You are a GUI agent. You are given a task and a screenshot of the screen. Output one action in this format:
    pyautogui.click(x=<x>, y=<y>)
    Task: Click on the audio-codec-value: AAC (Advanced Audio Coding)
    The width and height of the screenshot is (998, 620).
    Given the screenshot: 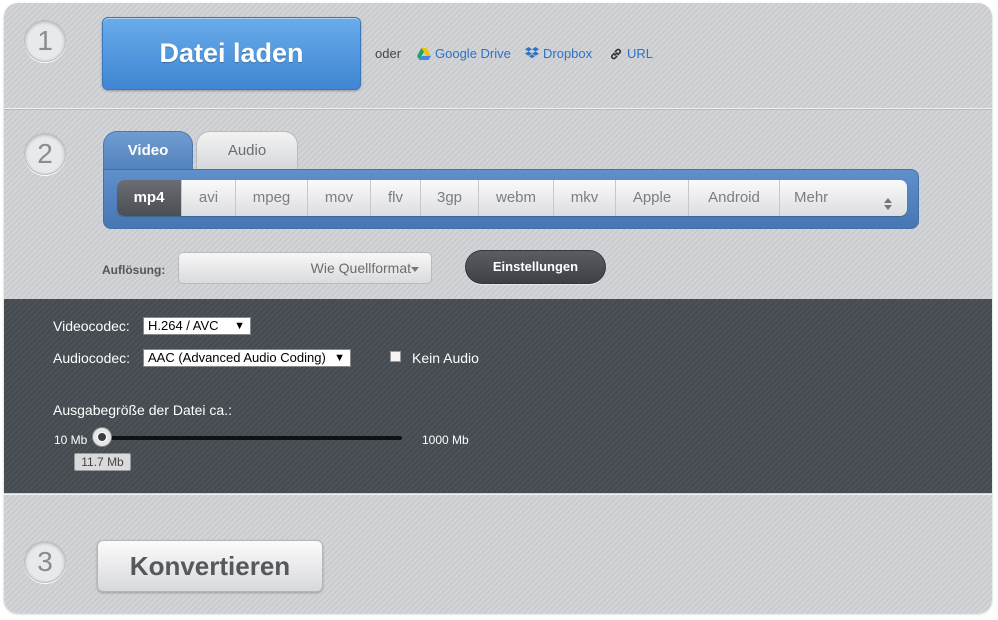 What is the action you would take?
    pyautogui.click(x=237, y=357)
    